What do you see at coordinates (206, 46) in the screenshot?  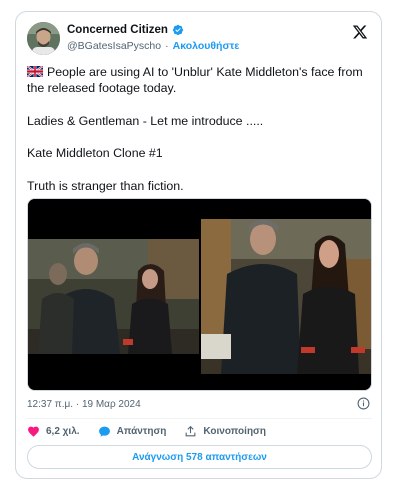 I see `follow-link: Ακολουθήστε` at bounding box center [206, 46].